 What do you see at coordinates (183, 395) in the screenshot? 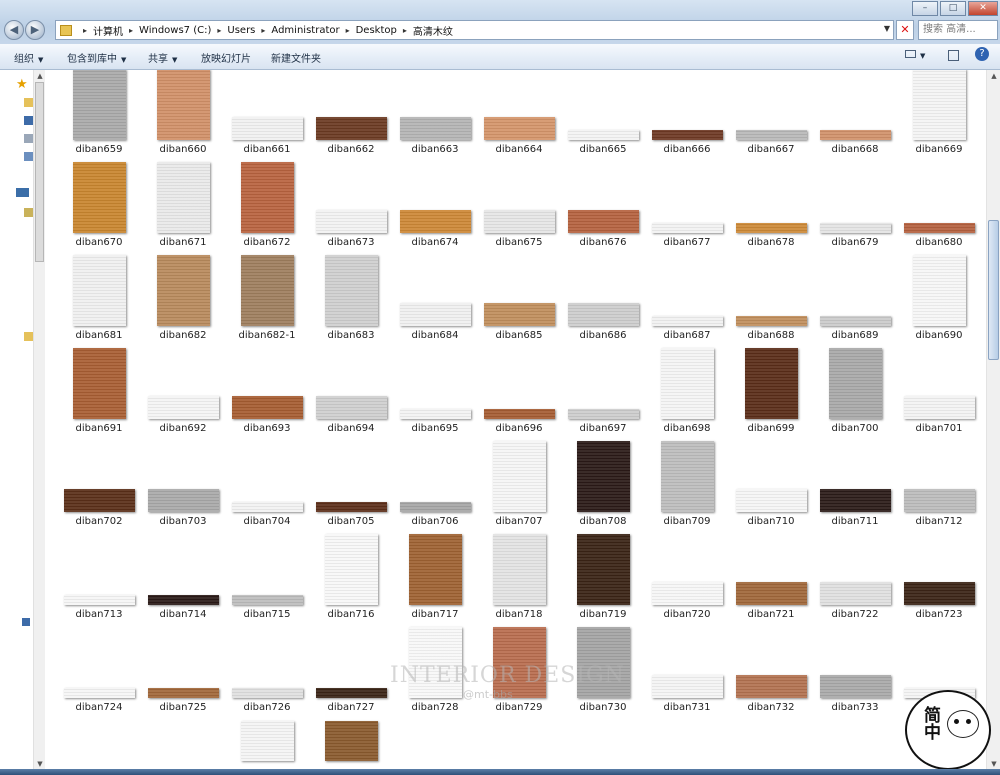
I see `file-item: diban692` at bounding box center [183, 395].